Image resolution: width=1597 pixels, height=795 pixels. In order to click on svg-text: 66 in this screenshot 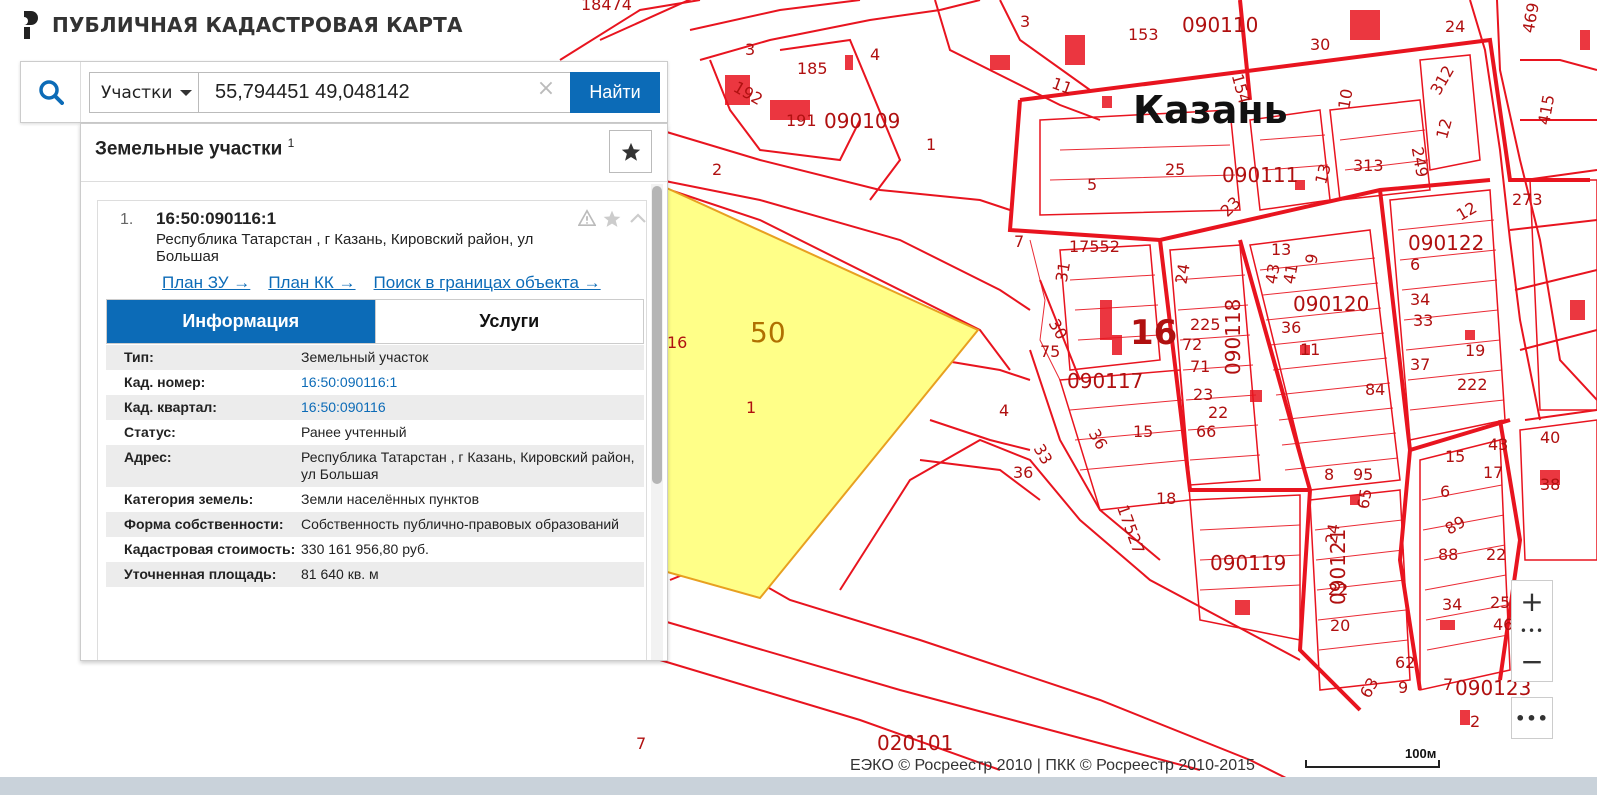, I will do `click(1206, 431)`.